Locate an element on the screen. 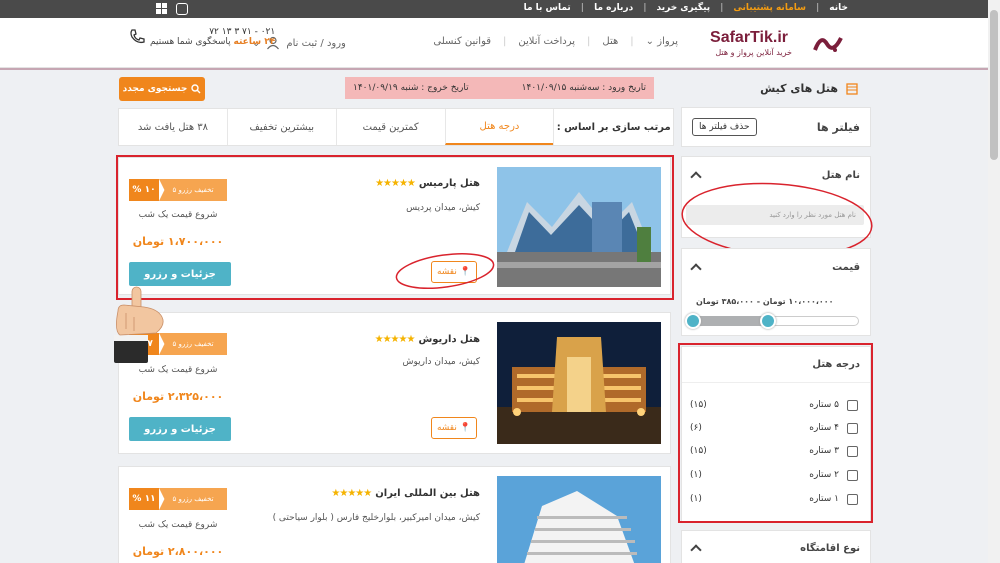 The image size is (1000, 563). filters-title: فیلتر ها is located at coordinates (838, 127).